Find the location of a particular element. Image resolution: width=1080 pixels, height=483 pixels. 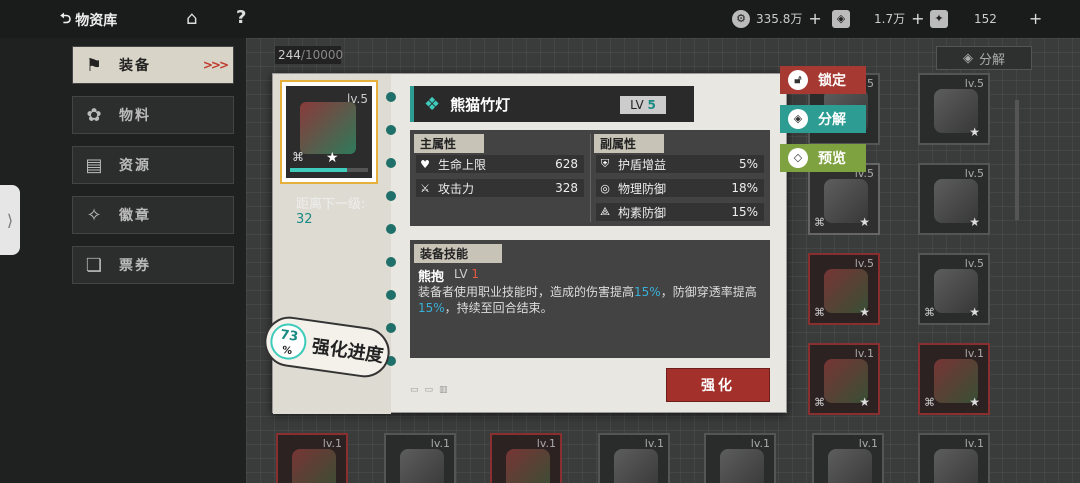

next-level-label: 距离下一级: is located at coordinates (331, 204).